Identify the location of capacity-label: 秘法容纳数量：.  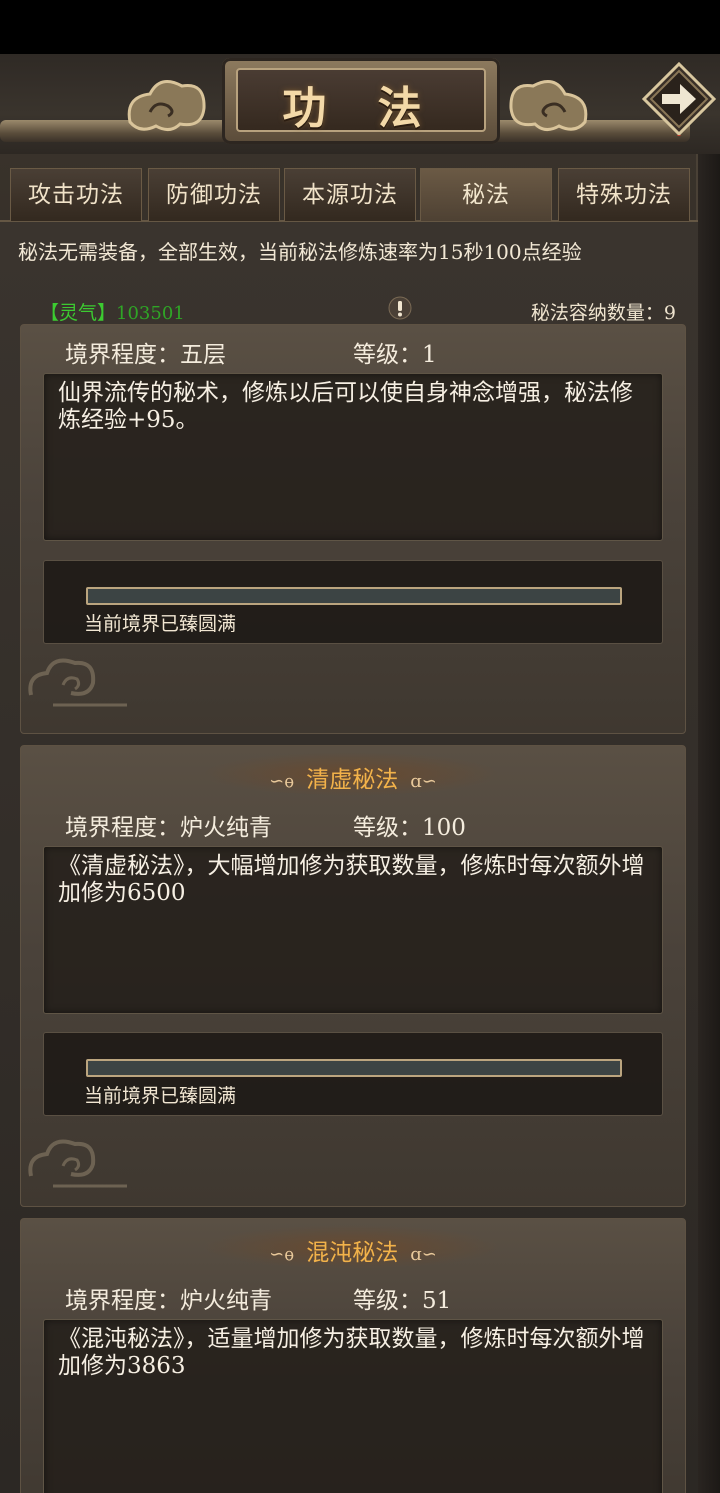
(597, 313).